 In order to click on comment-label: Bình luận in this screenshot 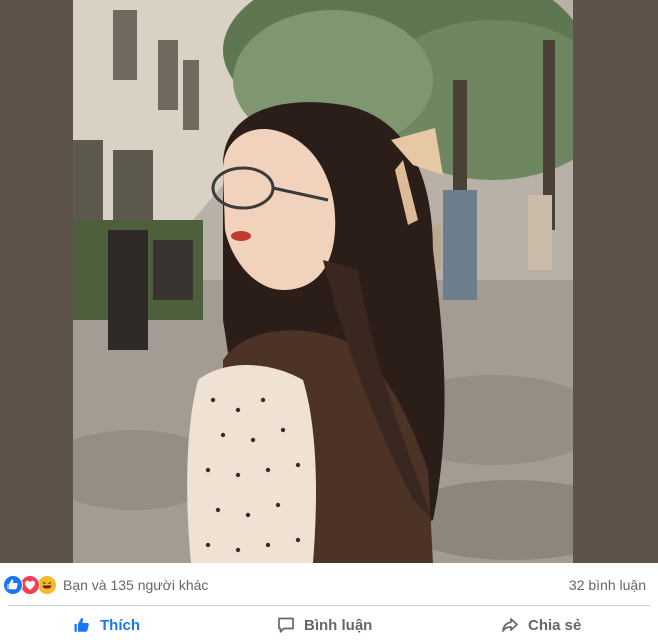, I will do `click(338, 625)`.